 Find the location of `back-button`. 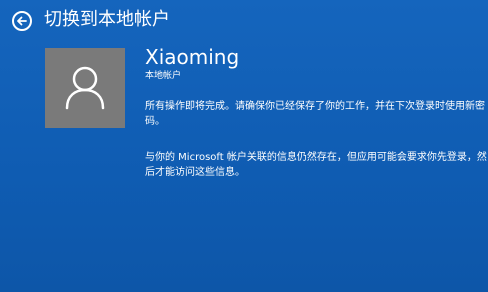

back-button is located at coordinates (22, 21).